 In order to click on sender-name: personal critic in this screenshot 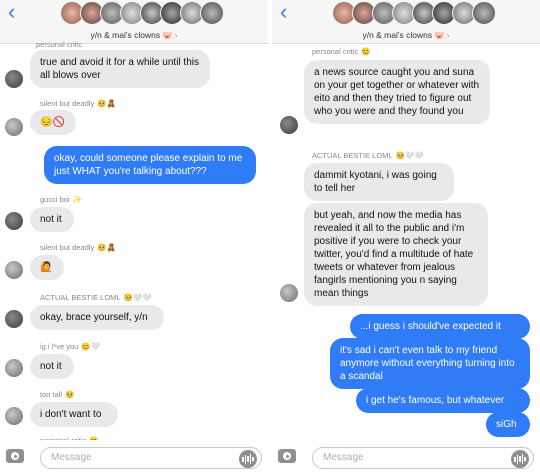, I will do `click(59, 44)`.